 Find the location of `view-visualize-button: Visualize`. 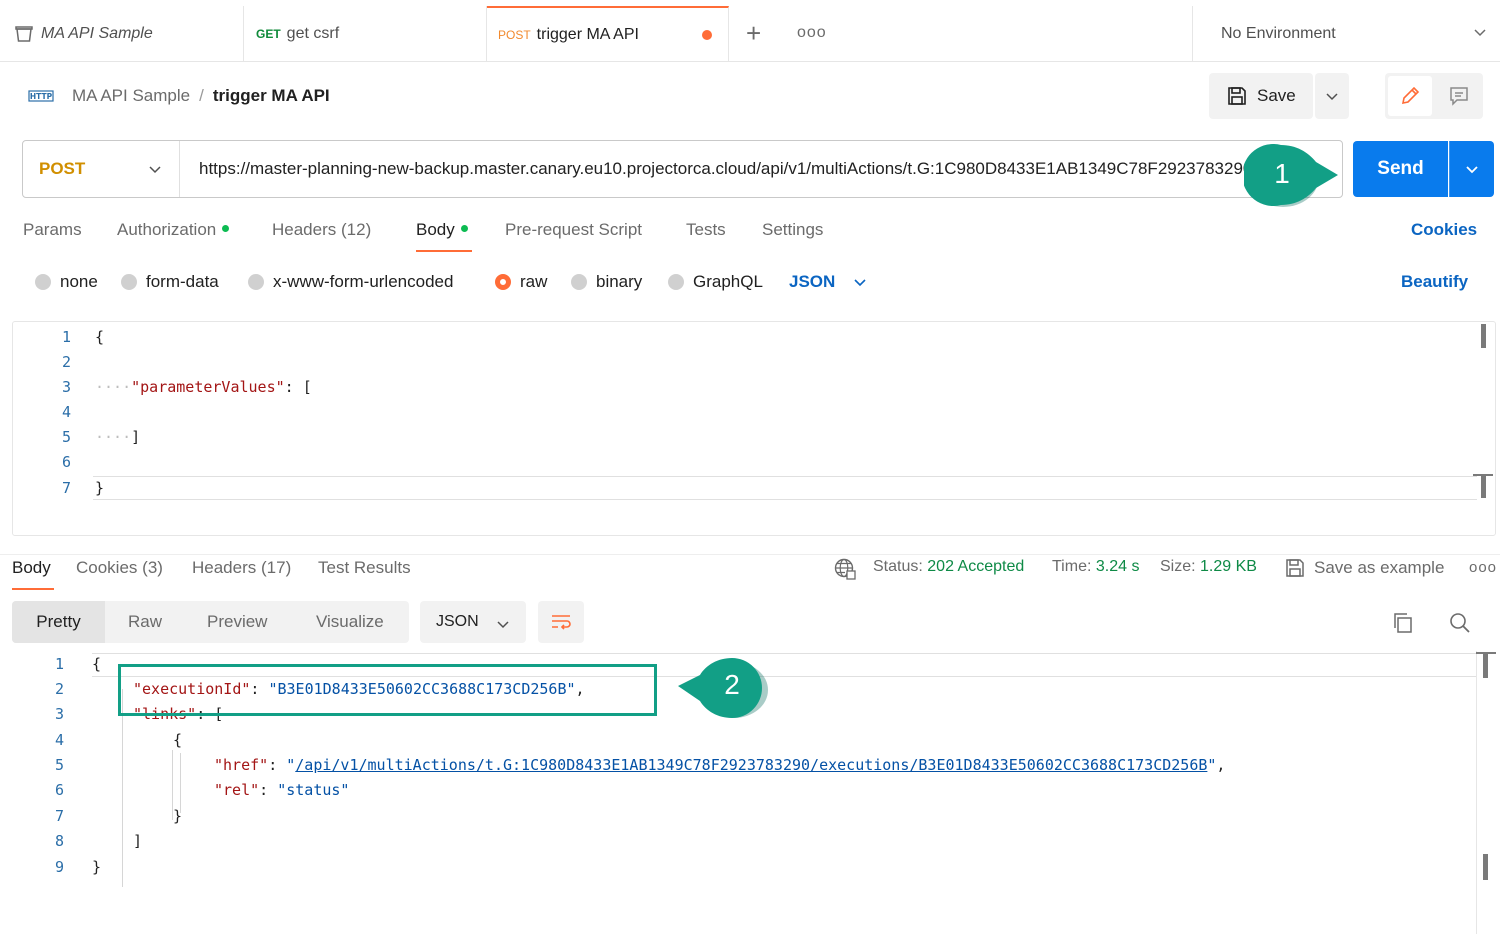

view-visualize-button: Visualize is located at coordinates (350, 622).